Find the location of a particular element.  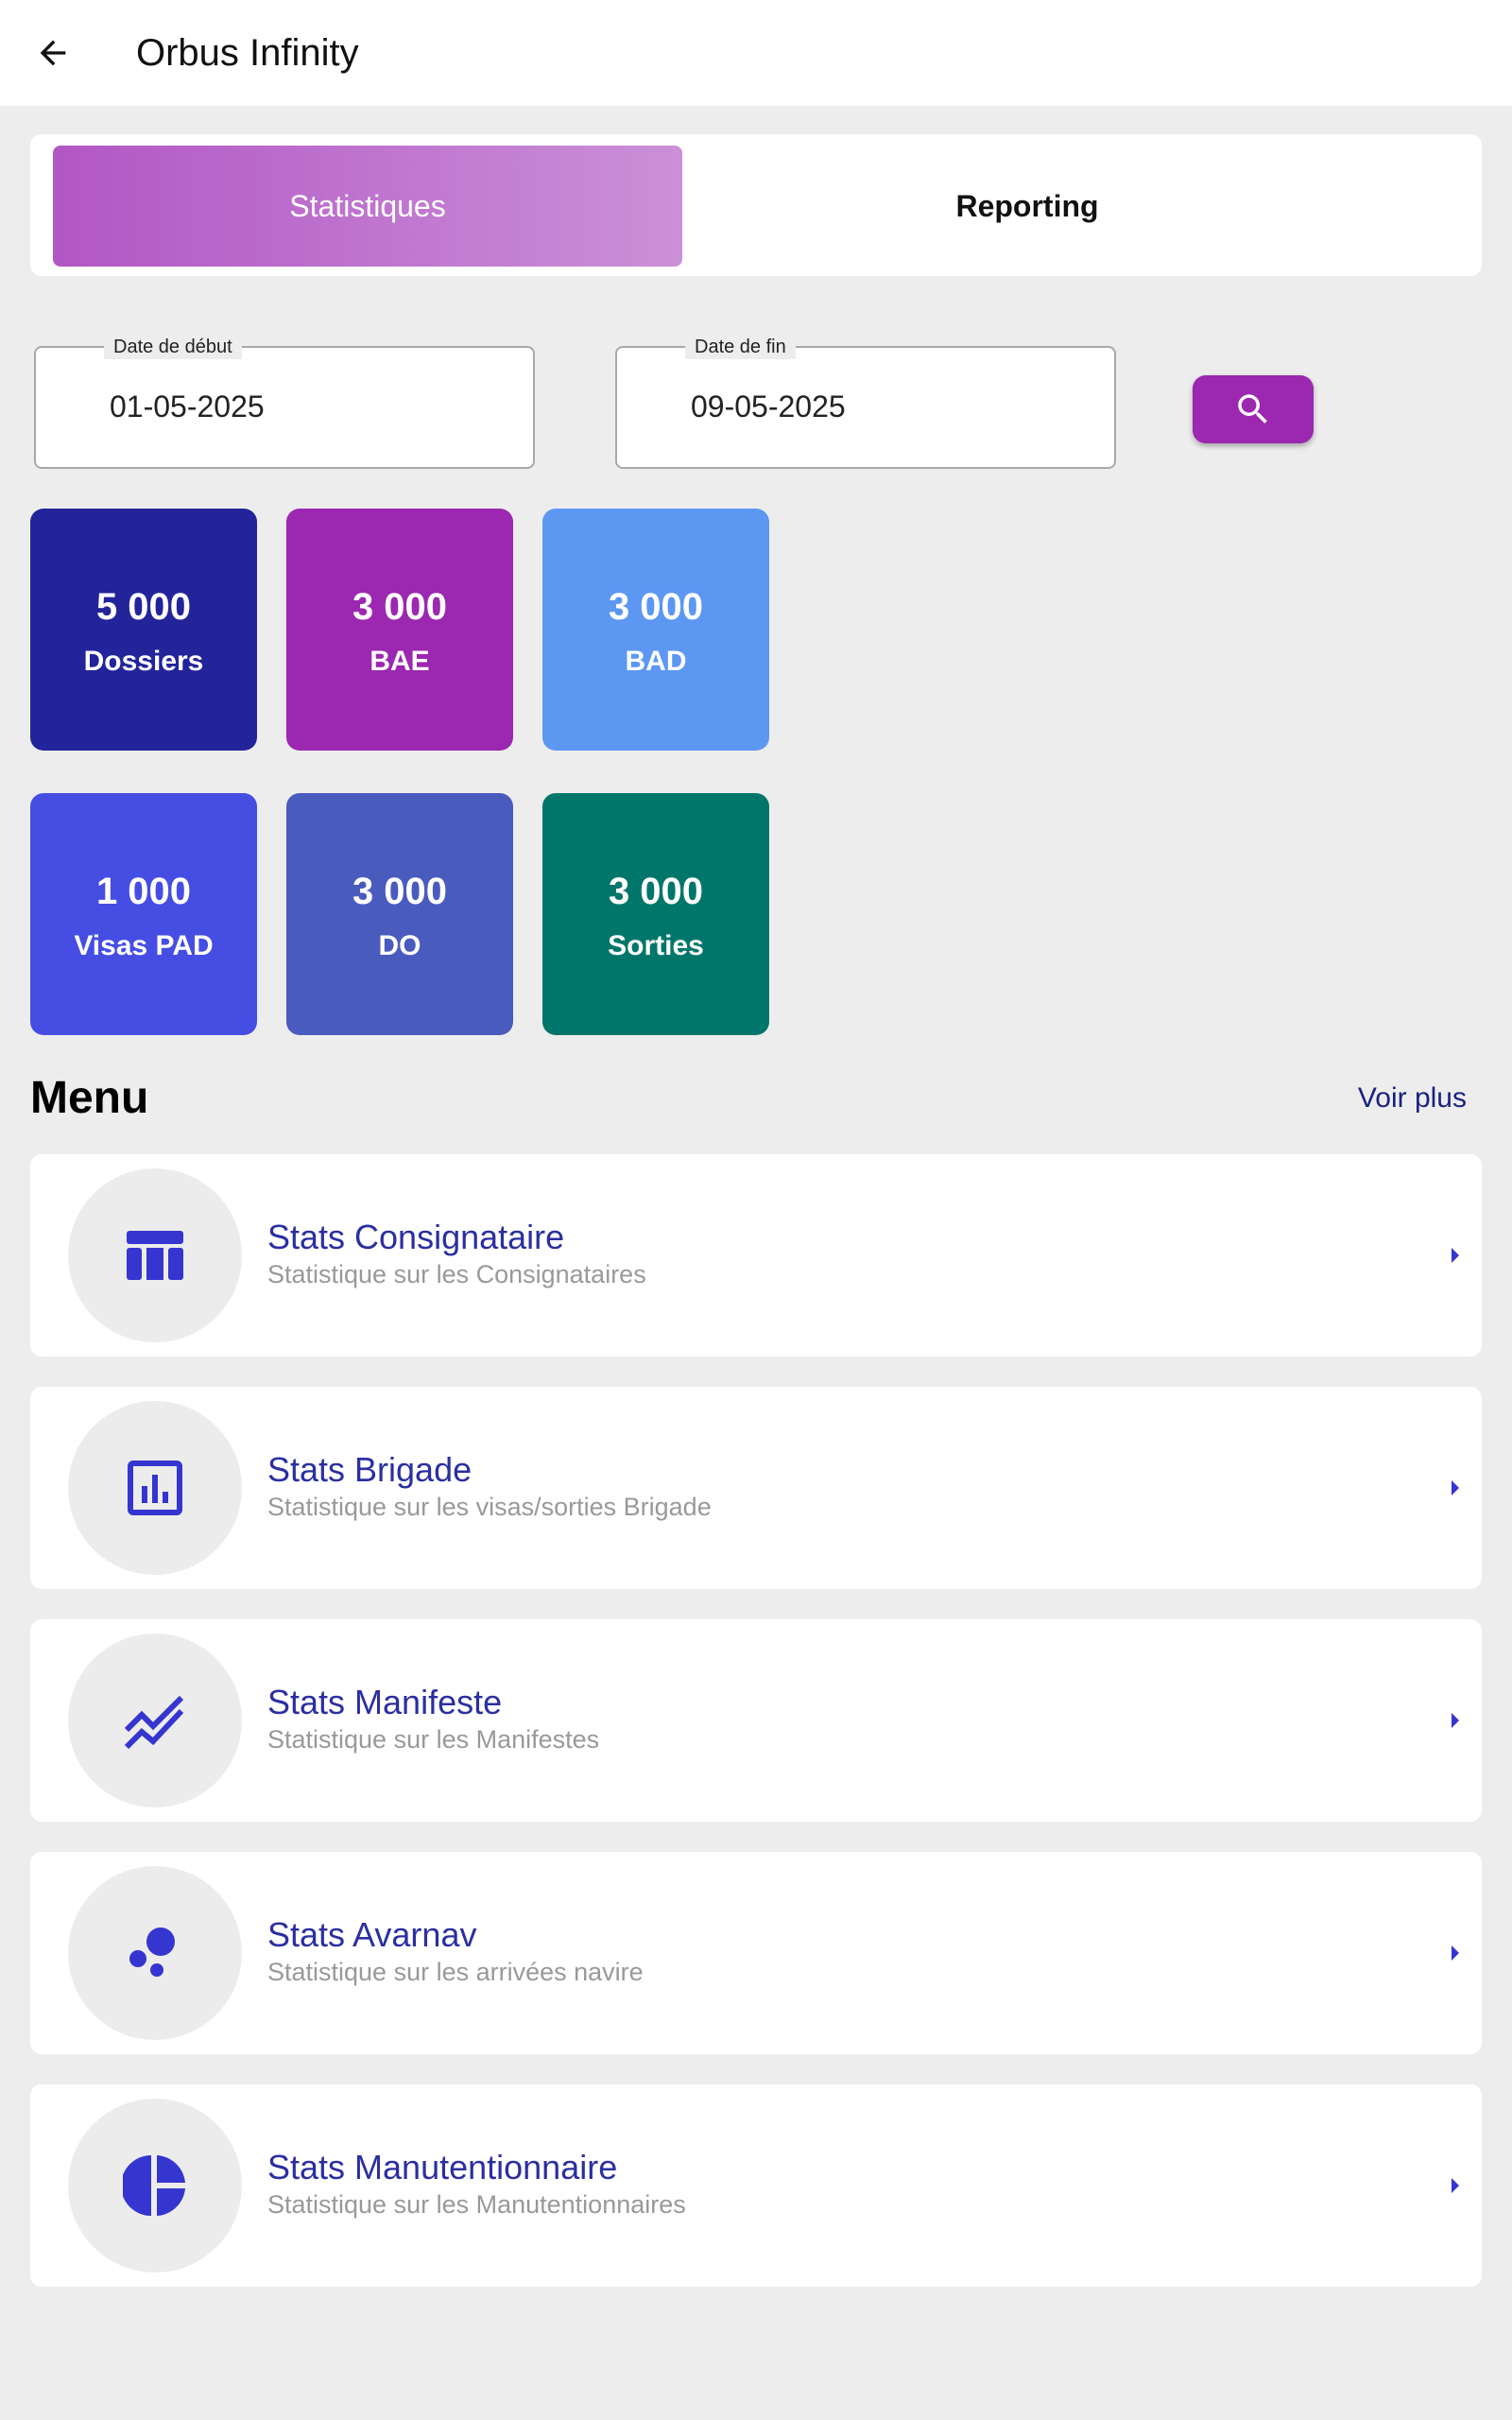

end-date-value: 09-05-2025 is located at coordinates (768, 407).